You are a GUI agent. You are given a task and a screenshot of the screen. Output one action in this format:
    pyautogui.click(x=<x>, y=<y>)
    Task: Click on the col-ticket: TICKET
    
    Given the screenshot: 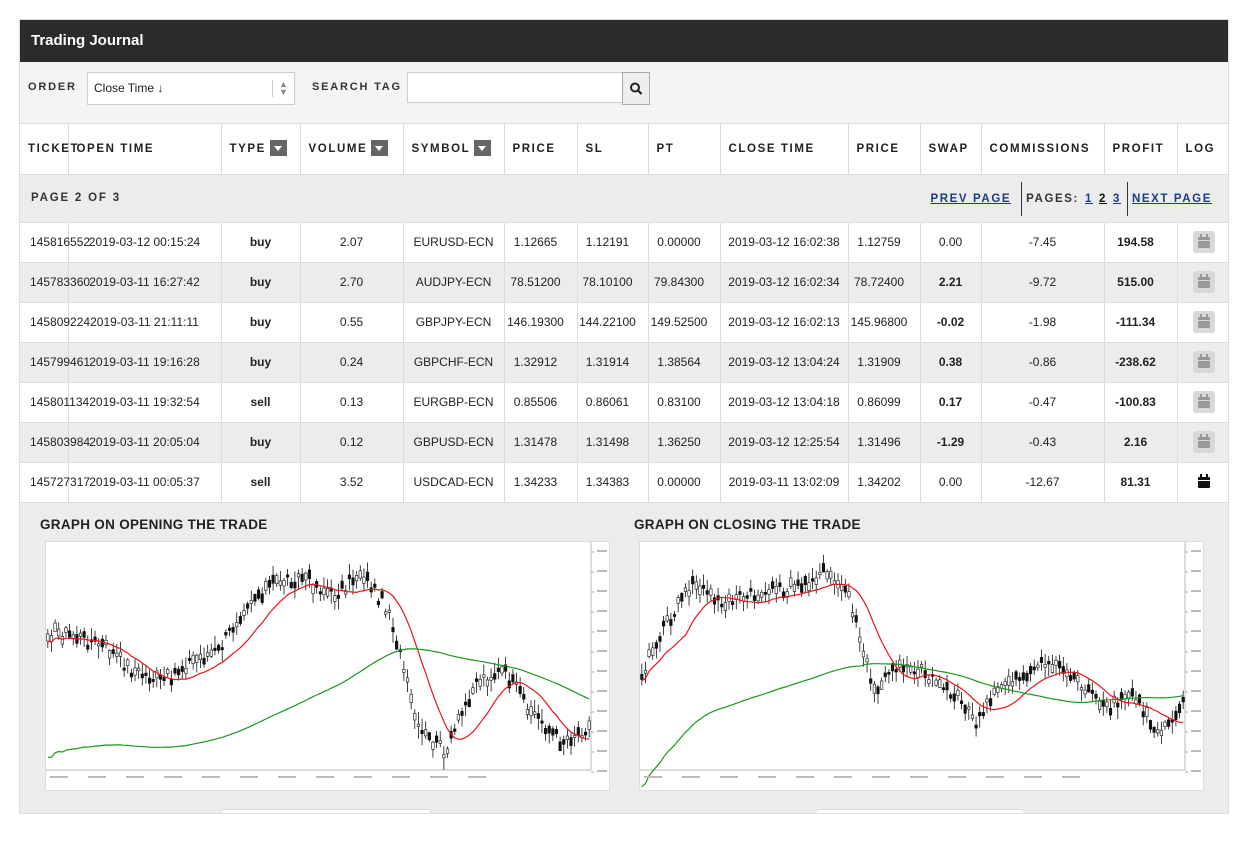 What is the action you would take?
    pyautogui.click(x=49, y=149)
    